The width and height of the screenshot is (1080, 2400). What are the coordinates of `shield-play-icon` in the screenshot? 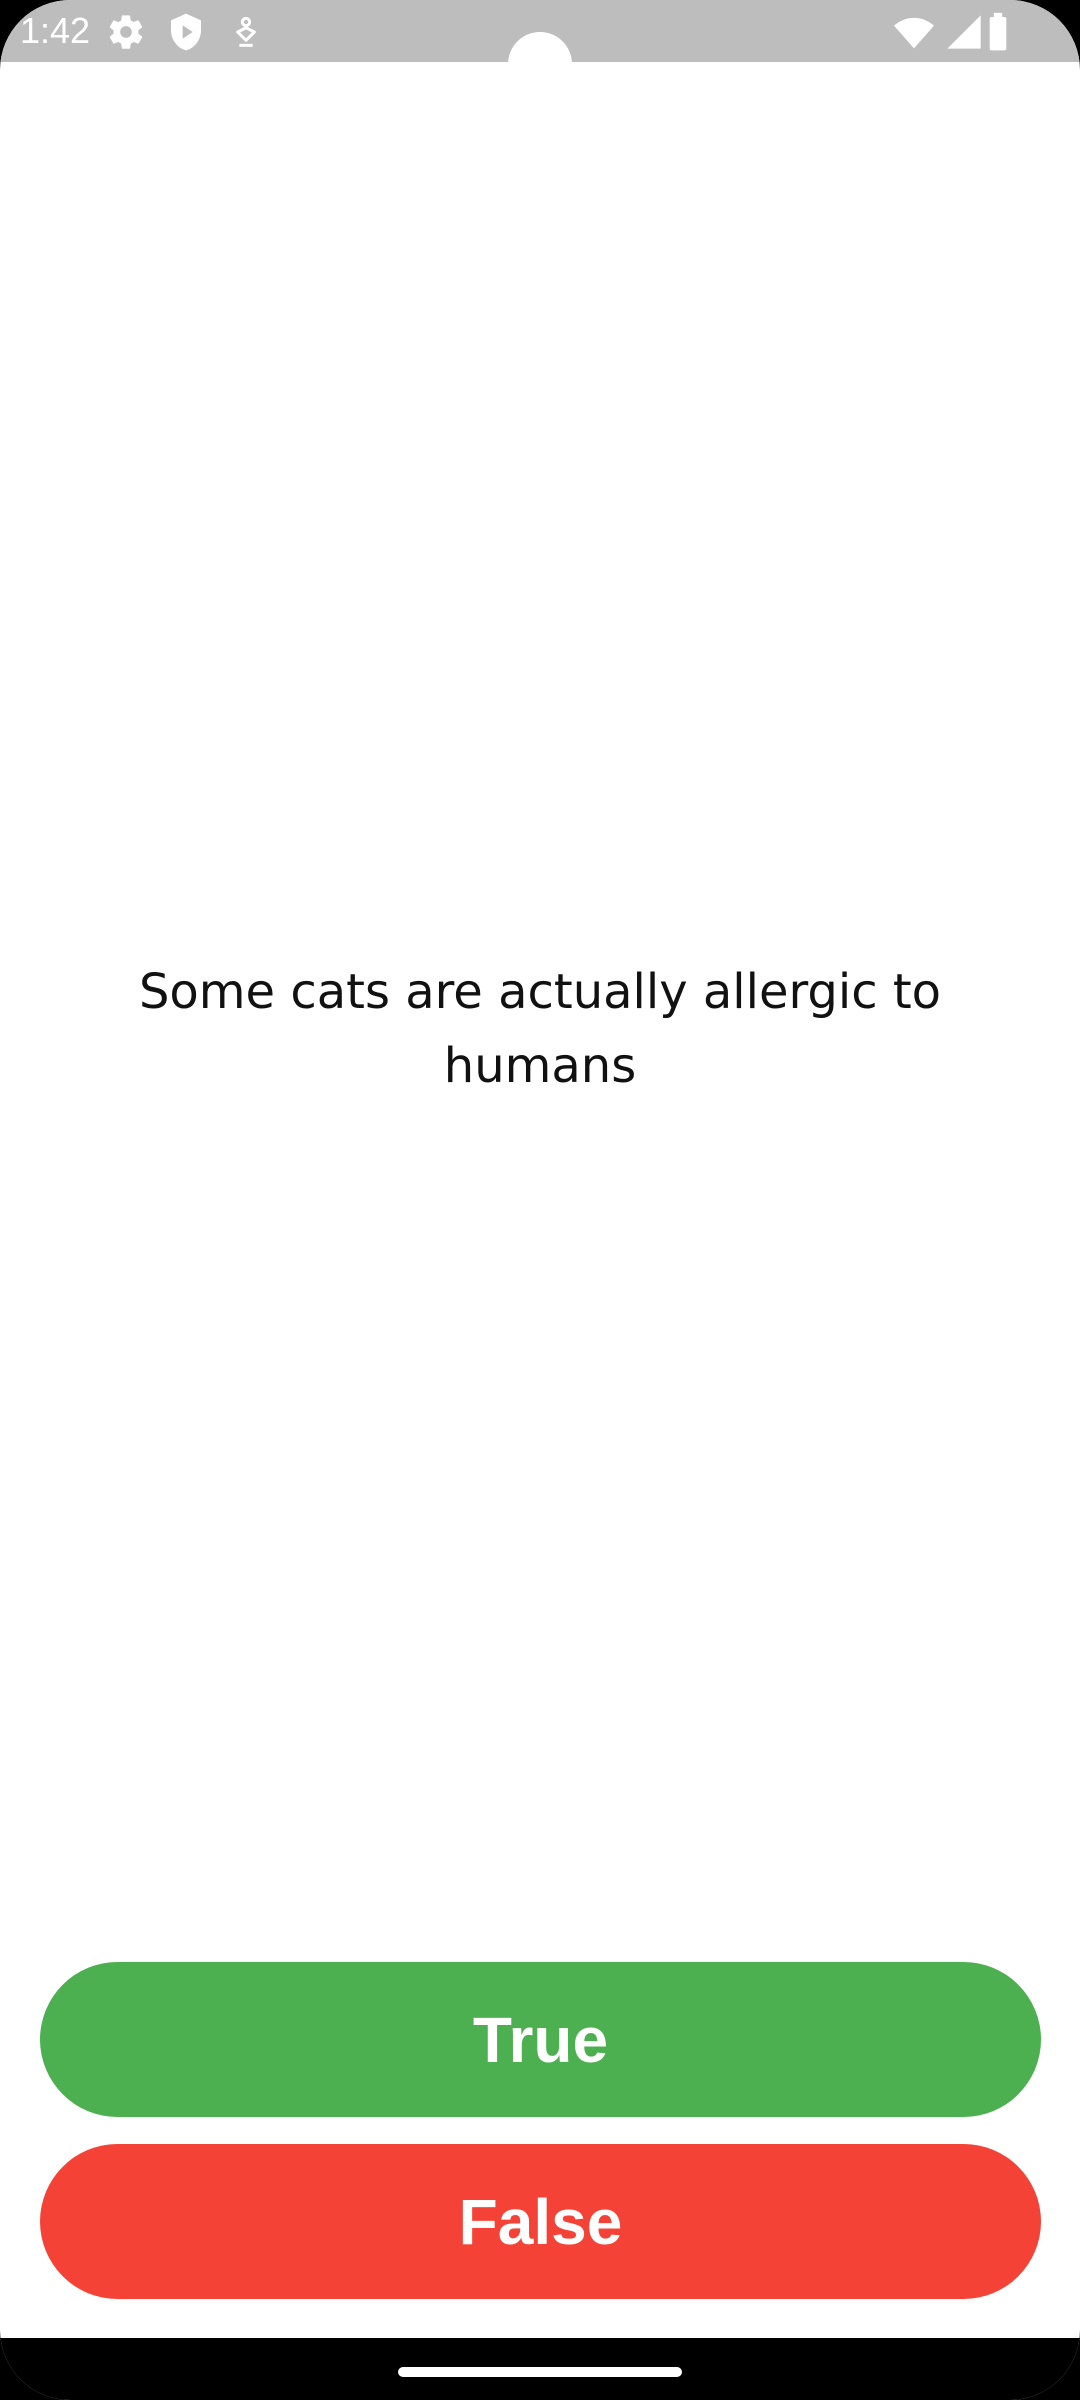 It's located at (186, 32).